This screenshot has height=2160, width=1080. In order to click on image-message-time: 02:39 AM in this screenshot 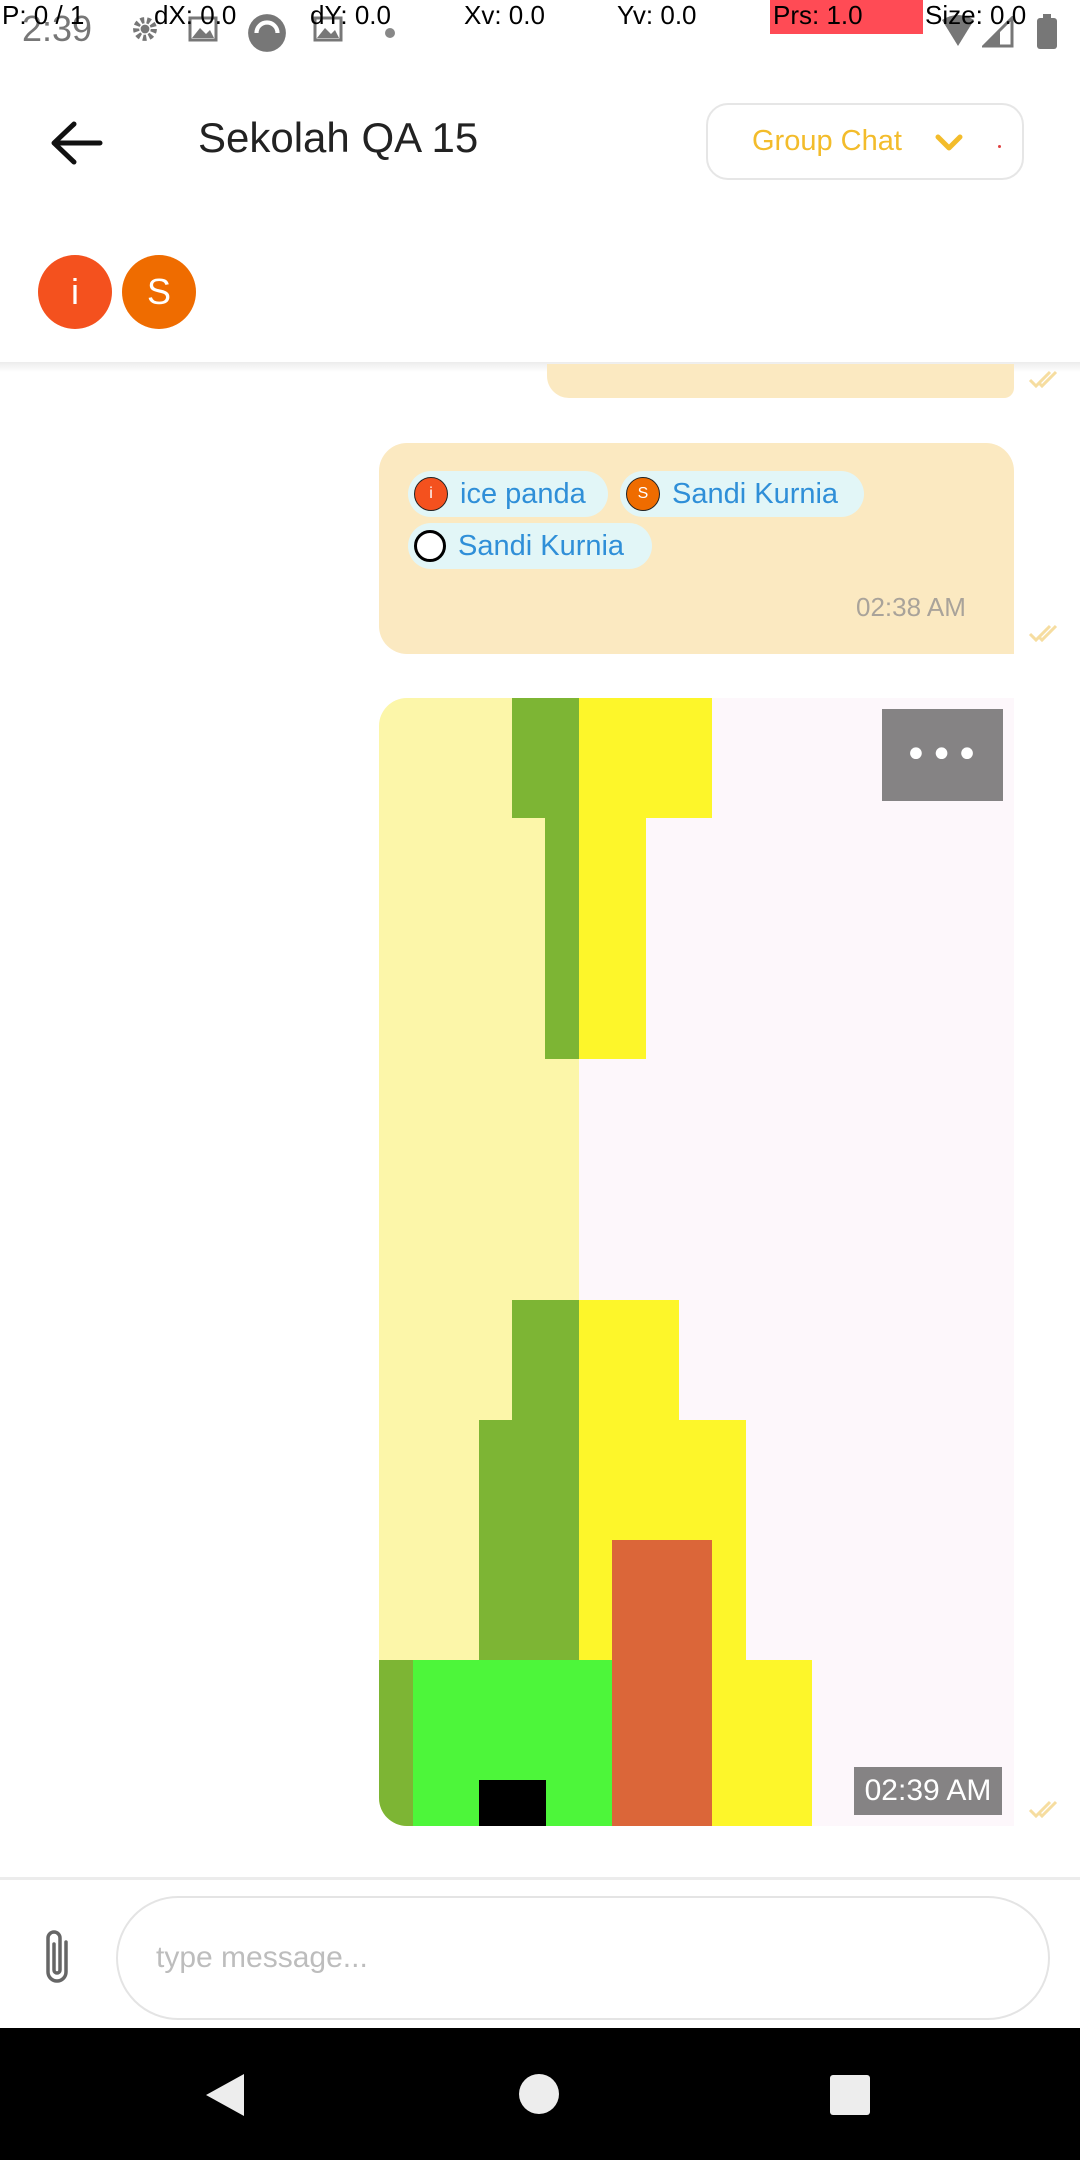, I will do `click(928, 1791)`.